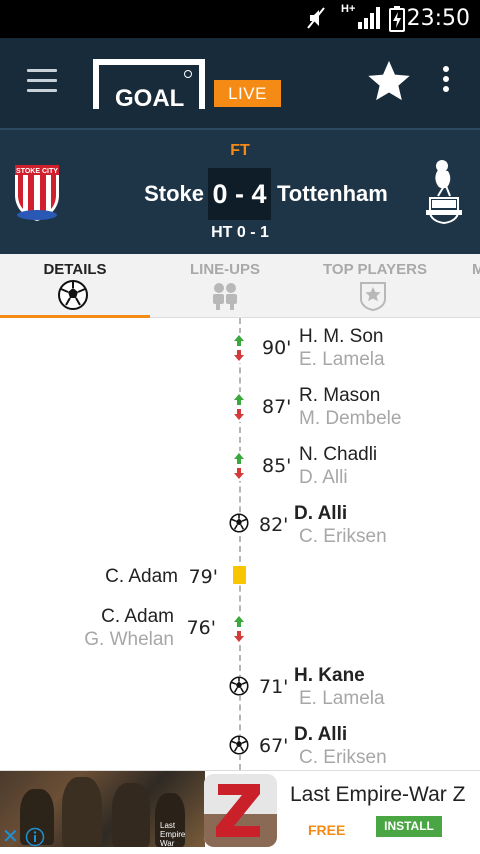  I want to click on install-button: INSTALL, so click(409, 826).